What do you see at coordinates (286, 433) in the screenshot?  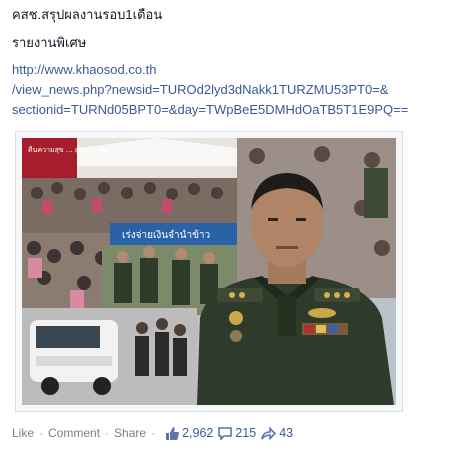 I see `shares-count: 43` at bounding box center [286, 433].